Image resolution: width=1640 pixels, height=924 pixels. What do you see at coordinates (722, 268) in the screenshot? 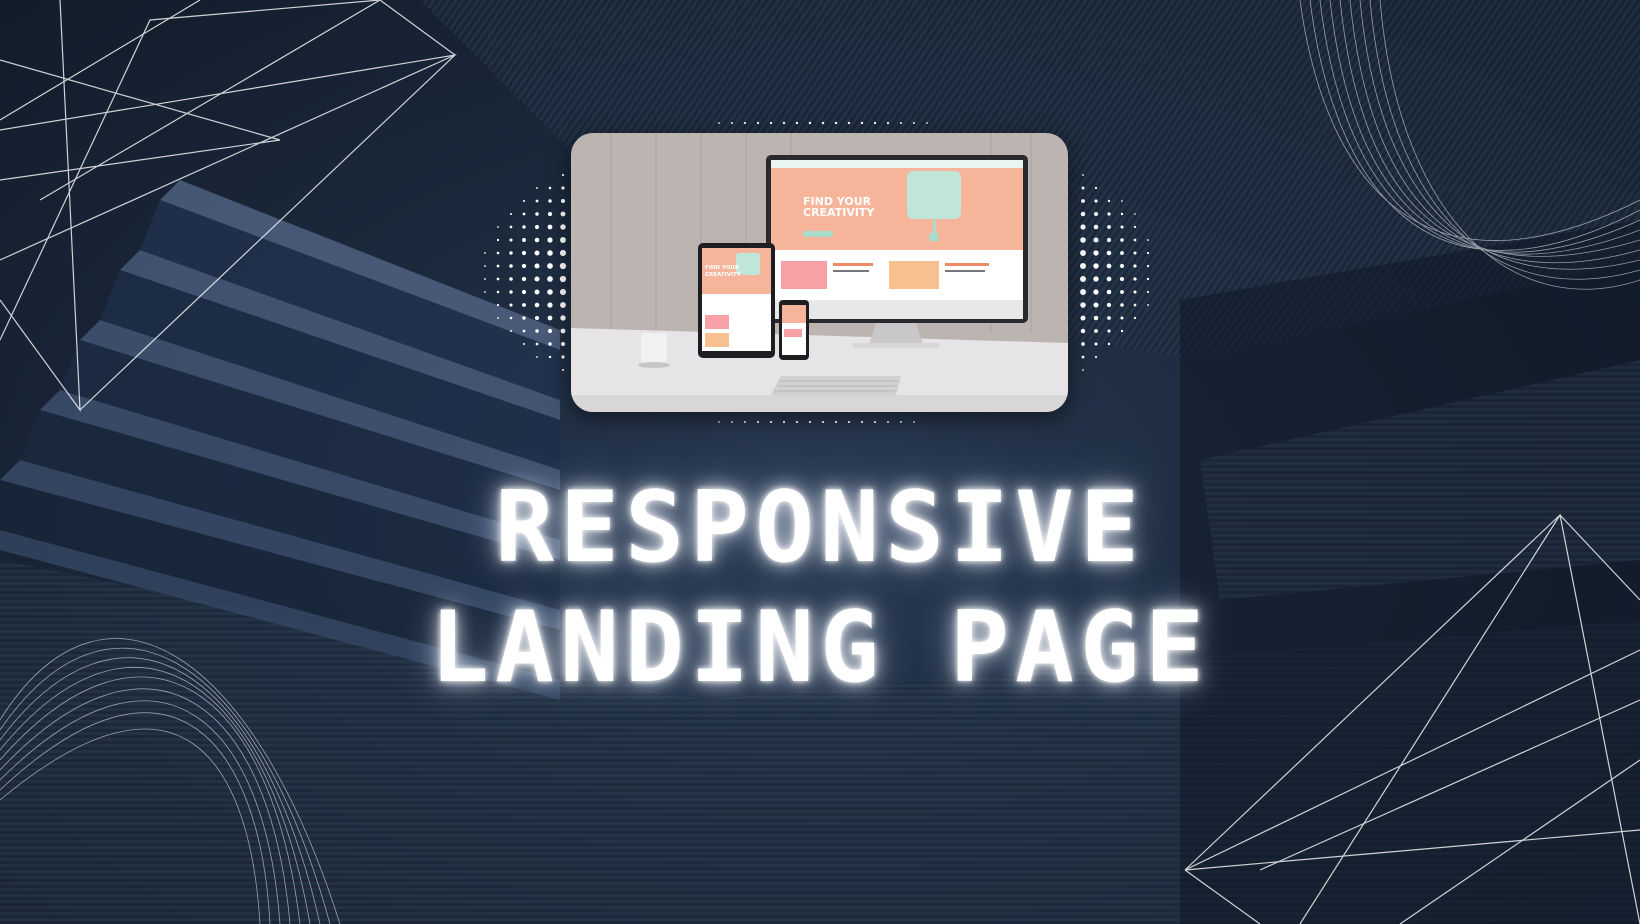
I see `tablet-headline-line1: FIND YOUR` at bounding box center [722, 268].